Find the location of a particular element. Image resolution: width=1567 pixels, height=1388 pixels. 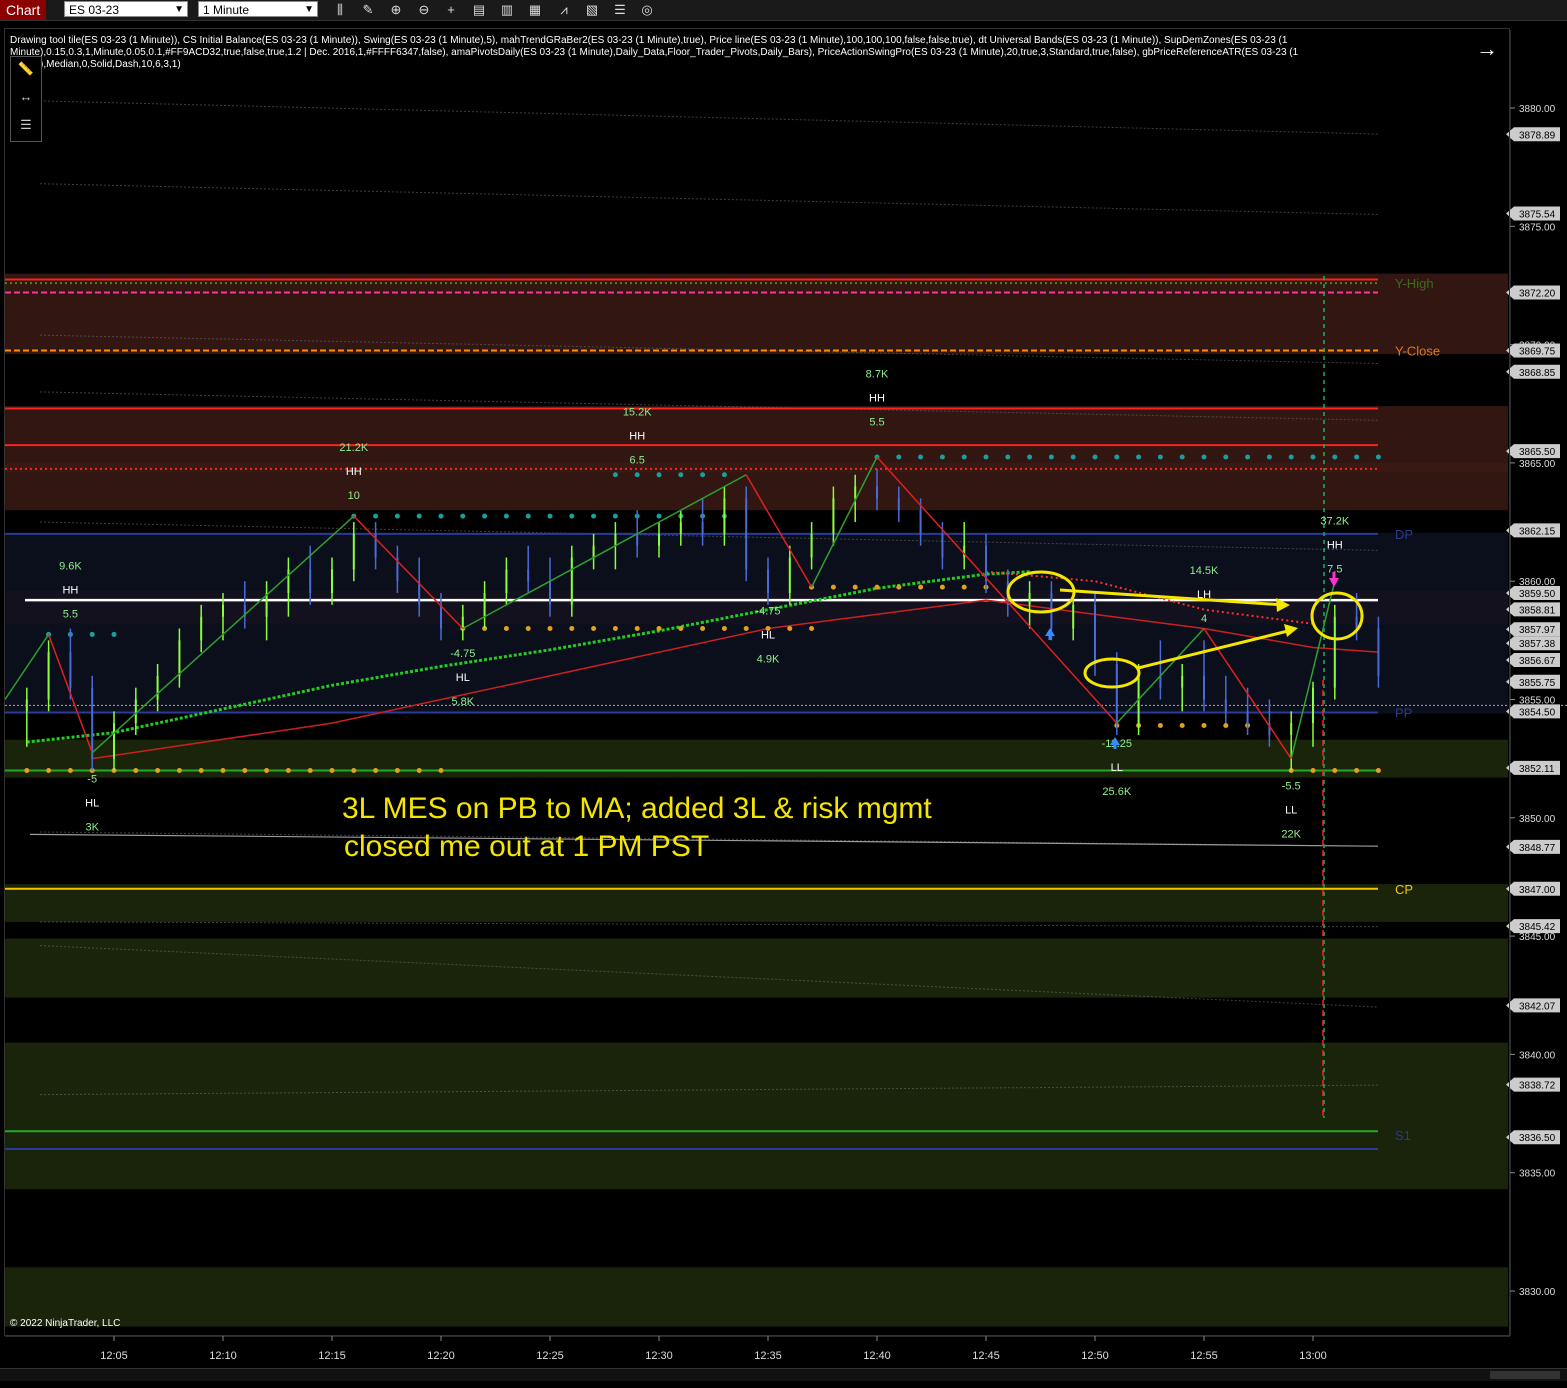

price-tick-label: 3865.00 is located at coordinates (1537, 464).